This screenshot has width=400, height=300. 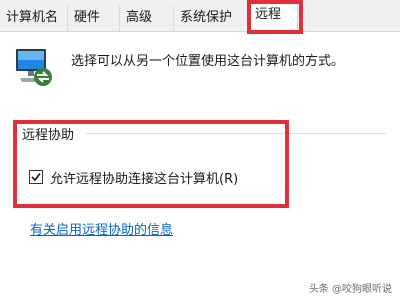 I want to click on allow-remote-assistance-label: 允许远程协助连接这台计算机(R), so click(x=144, y=177).